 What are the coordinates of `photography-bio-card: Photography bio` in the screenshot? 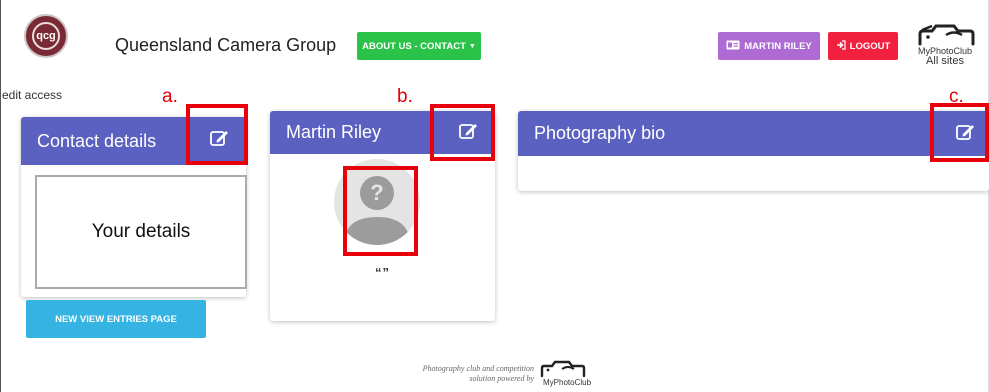 It's located at (753, 151).